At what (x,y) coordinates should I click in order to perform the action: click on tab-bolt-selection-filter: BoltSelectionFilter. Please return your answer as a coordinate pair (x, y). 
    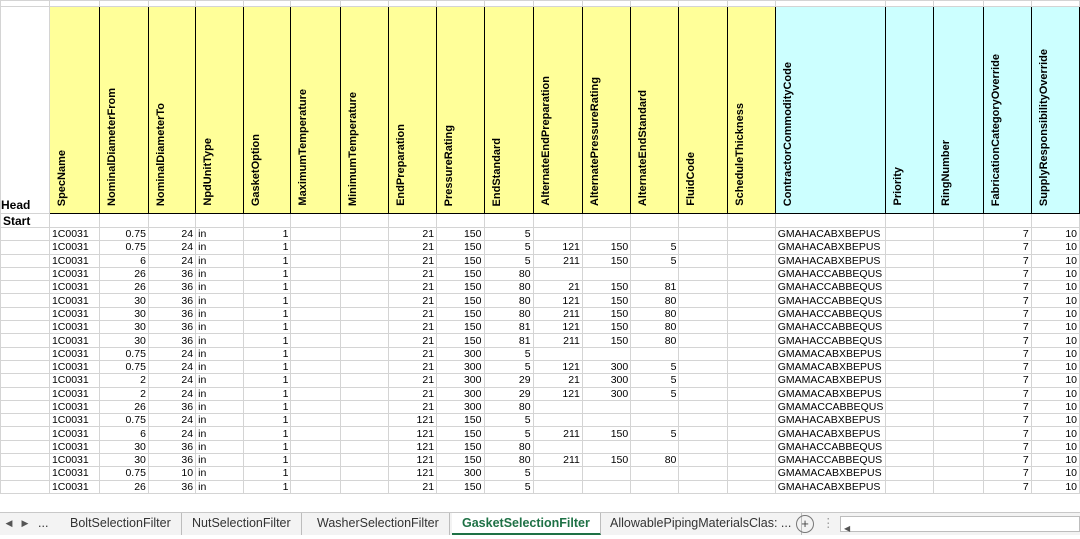
    Looking at the image, I should click on (121, 524).